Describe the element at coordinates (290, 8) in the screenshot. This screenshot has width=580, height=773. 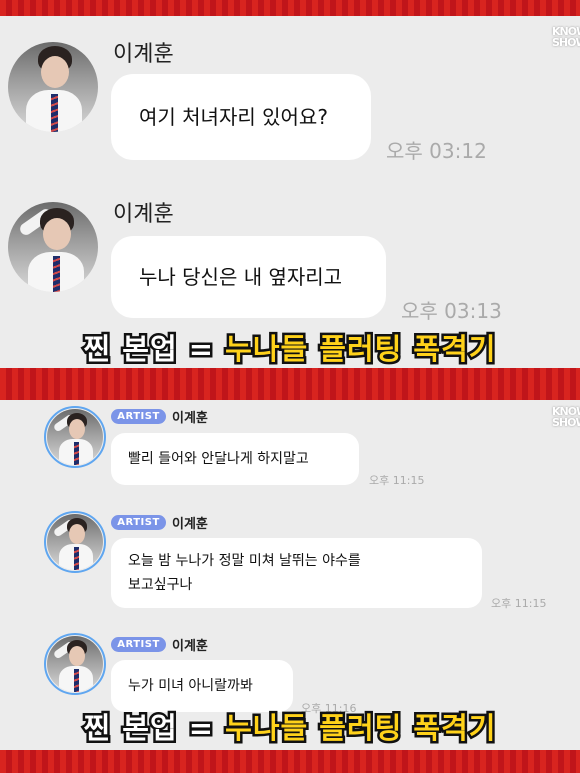
I see `top-red-band` at that location.